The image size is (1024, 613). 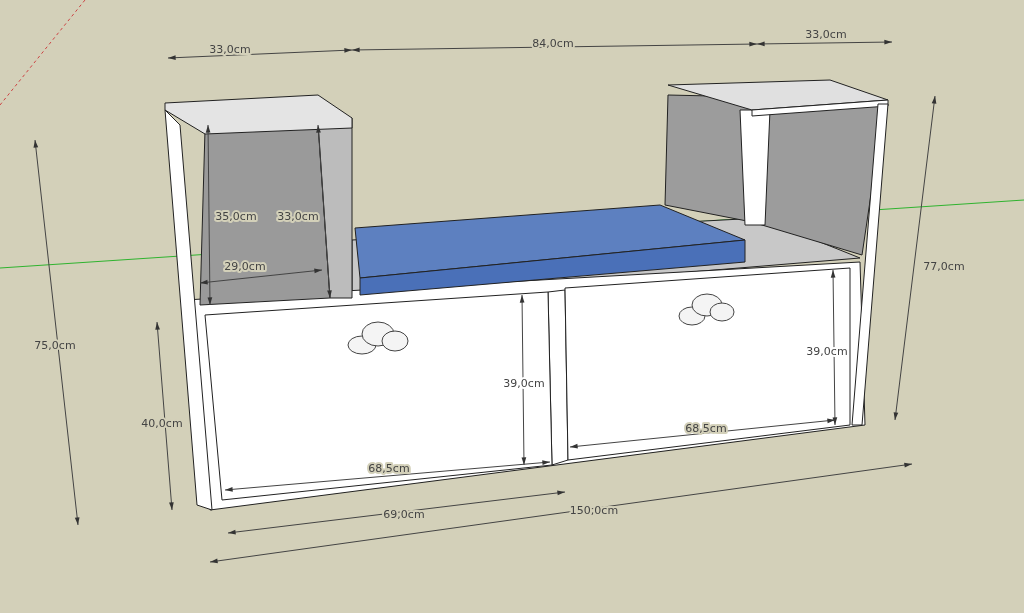 What do you see at coordinates (55, 345) in the screenshot?
I see `dimension-label: 75,0cm` at bounding box center [55, 345].